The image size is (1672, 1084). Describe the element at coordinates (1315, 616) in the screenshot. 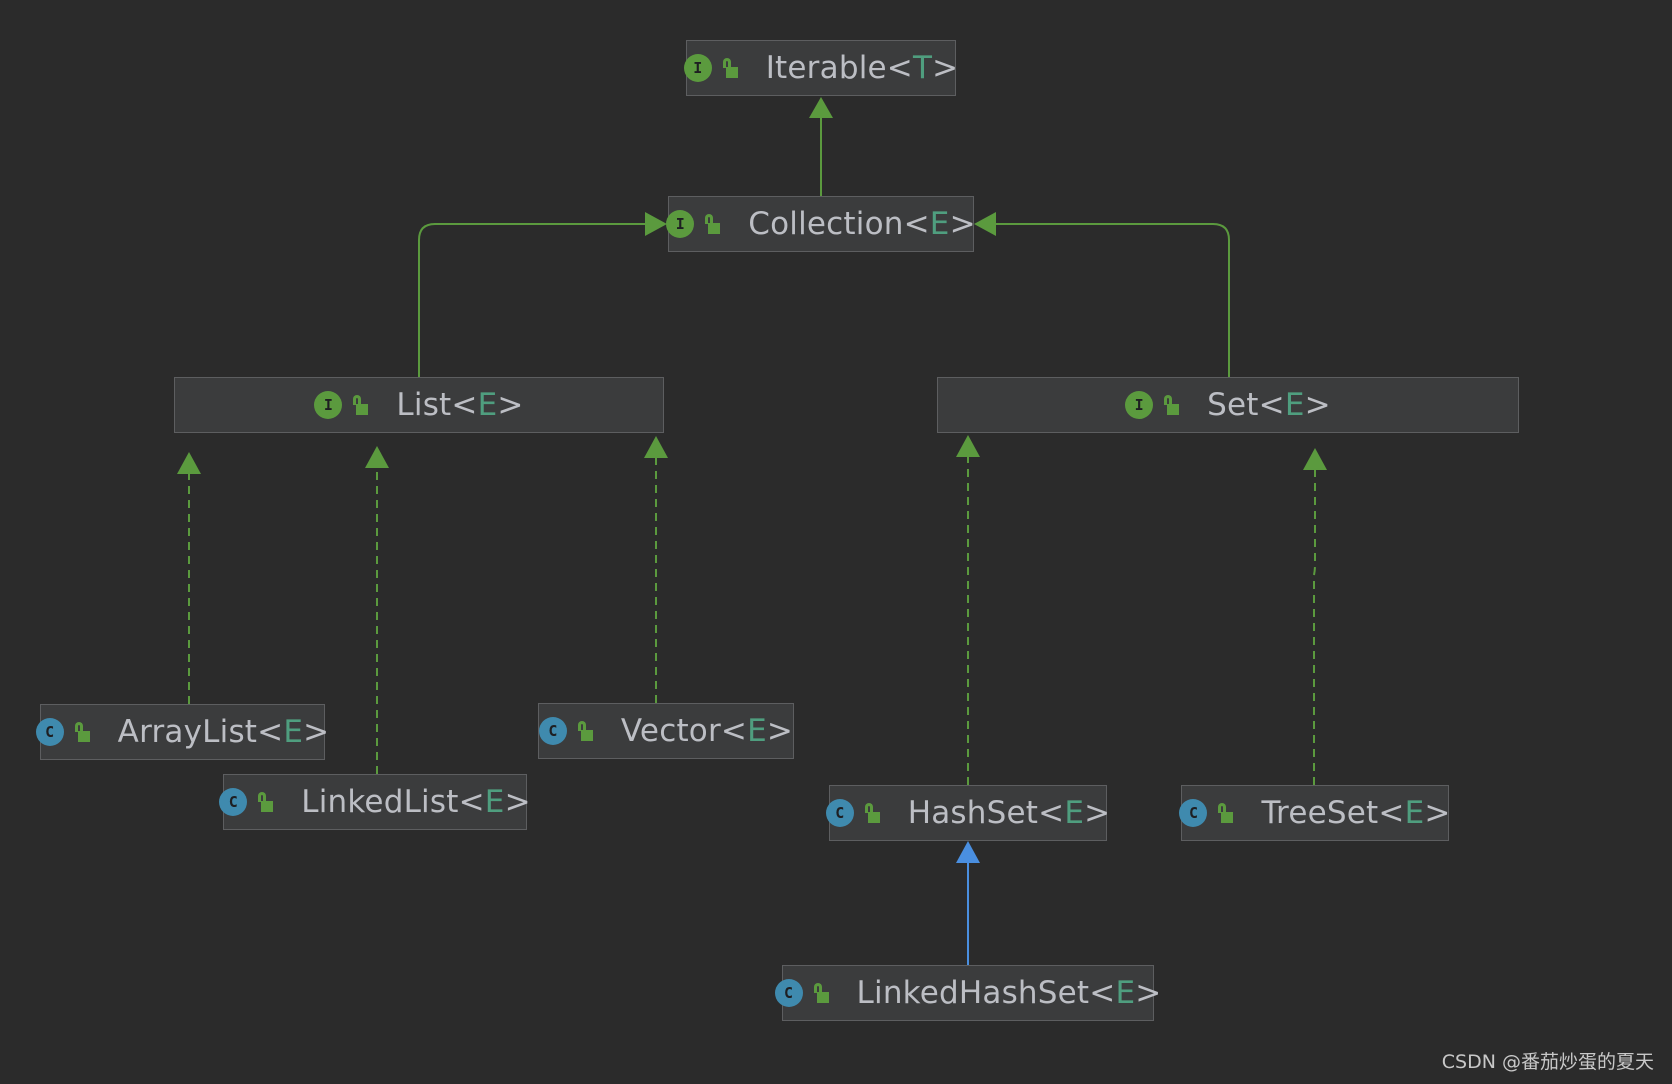

I see `edge-treeset-to-set` at that location.